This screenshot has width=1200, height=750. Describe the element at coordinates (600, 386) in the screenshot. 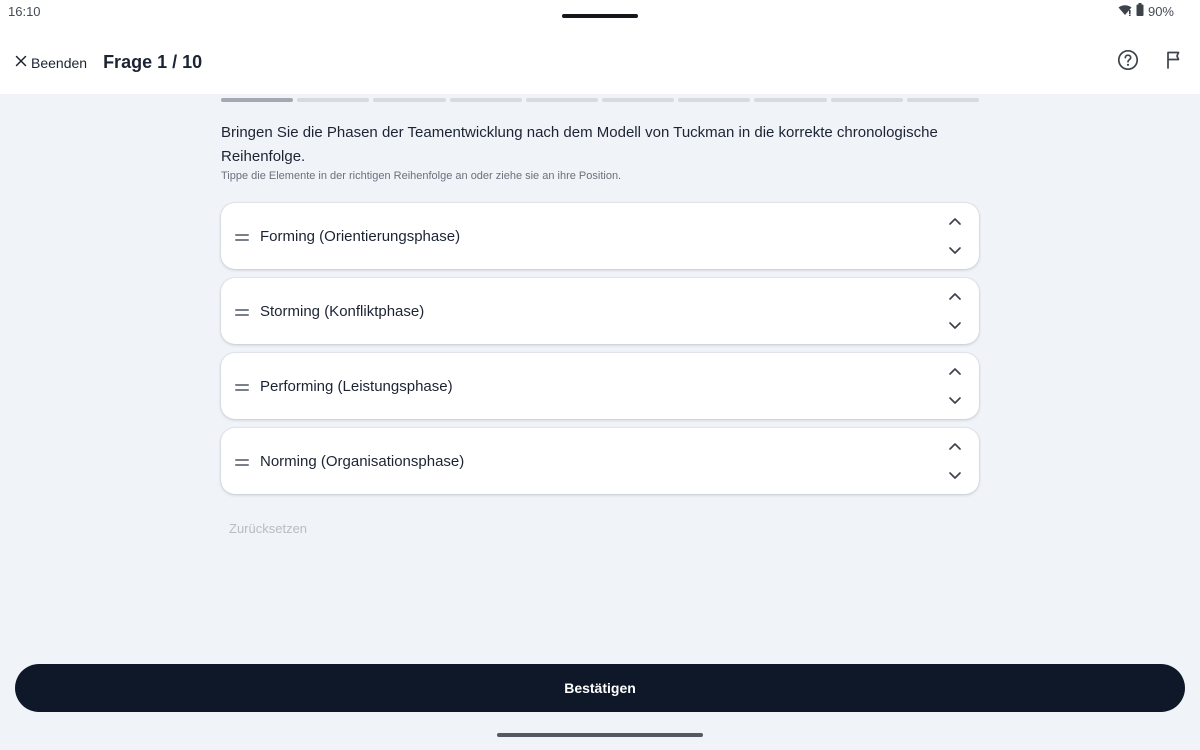

I see `reorder-item: Performing (Leistungsphase)` at that location.